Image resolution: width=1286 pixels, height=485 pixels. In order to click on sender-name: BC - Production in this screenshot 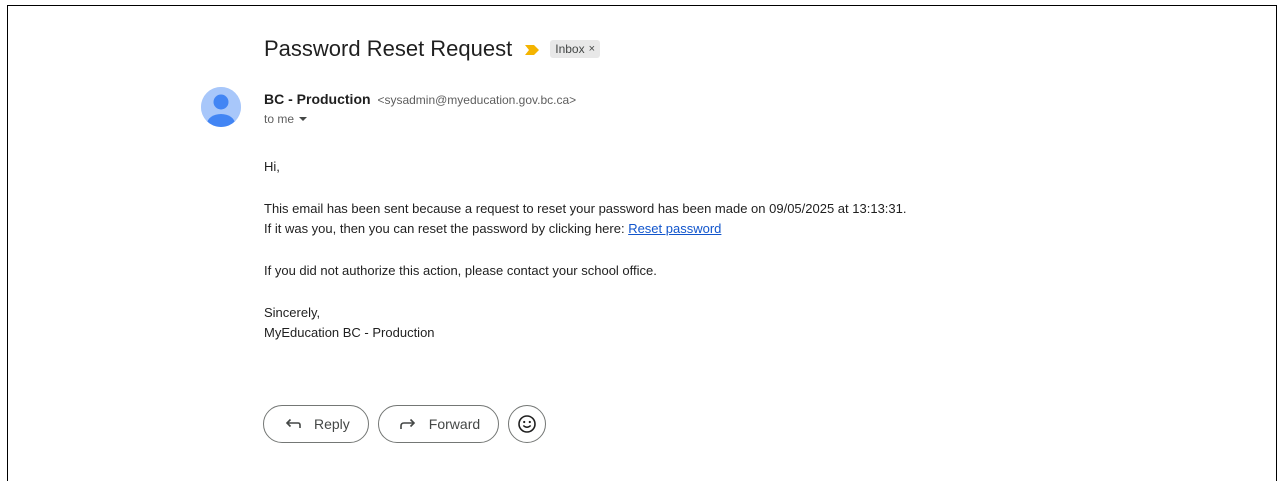, I will do `click(317, 99)`.